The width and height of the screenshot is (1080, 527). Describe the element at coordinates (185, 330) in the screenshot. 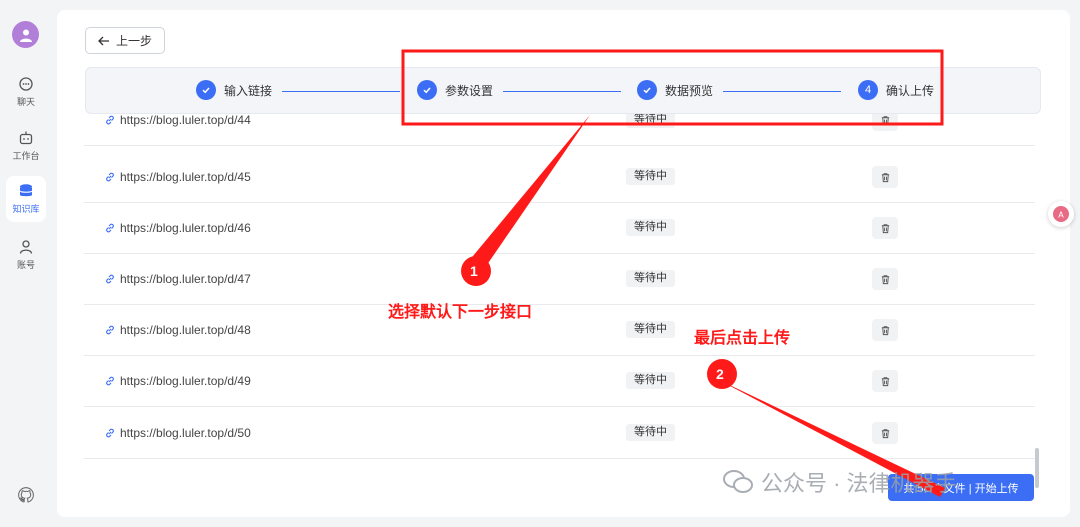

I see `url-text: https://blog.luler.top/d/48` at that location.